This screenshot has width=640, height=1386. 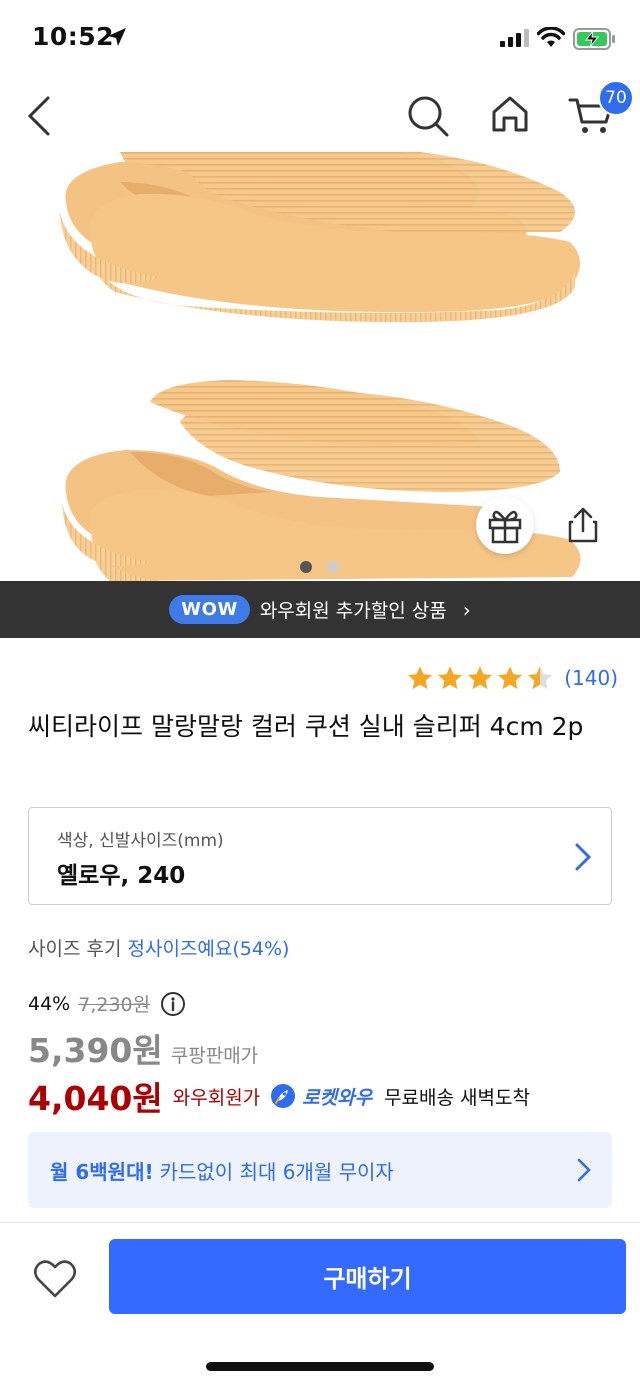 What do you see at coordinates (95, 1098) in the screenshot?
I see `wow-price: 4,040원` at bounding box center [95, 1098].